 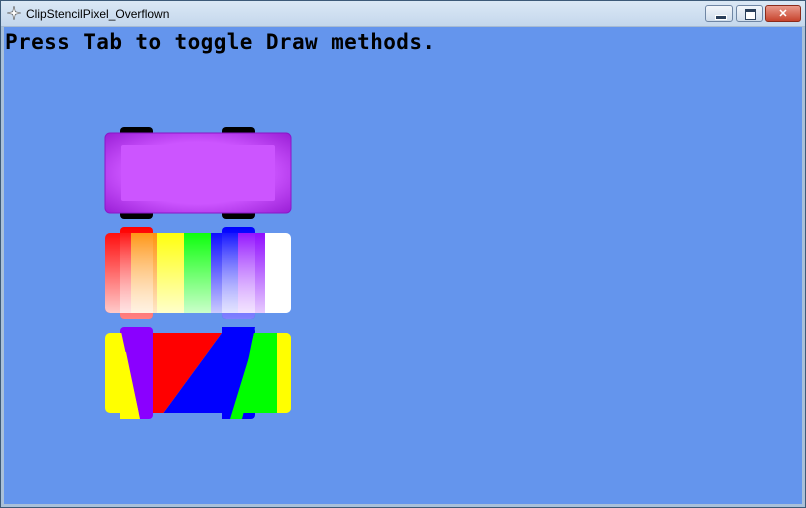 I want to click on maximize-icon, so click(x=750, y=14).